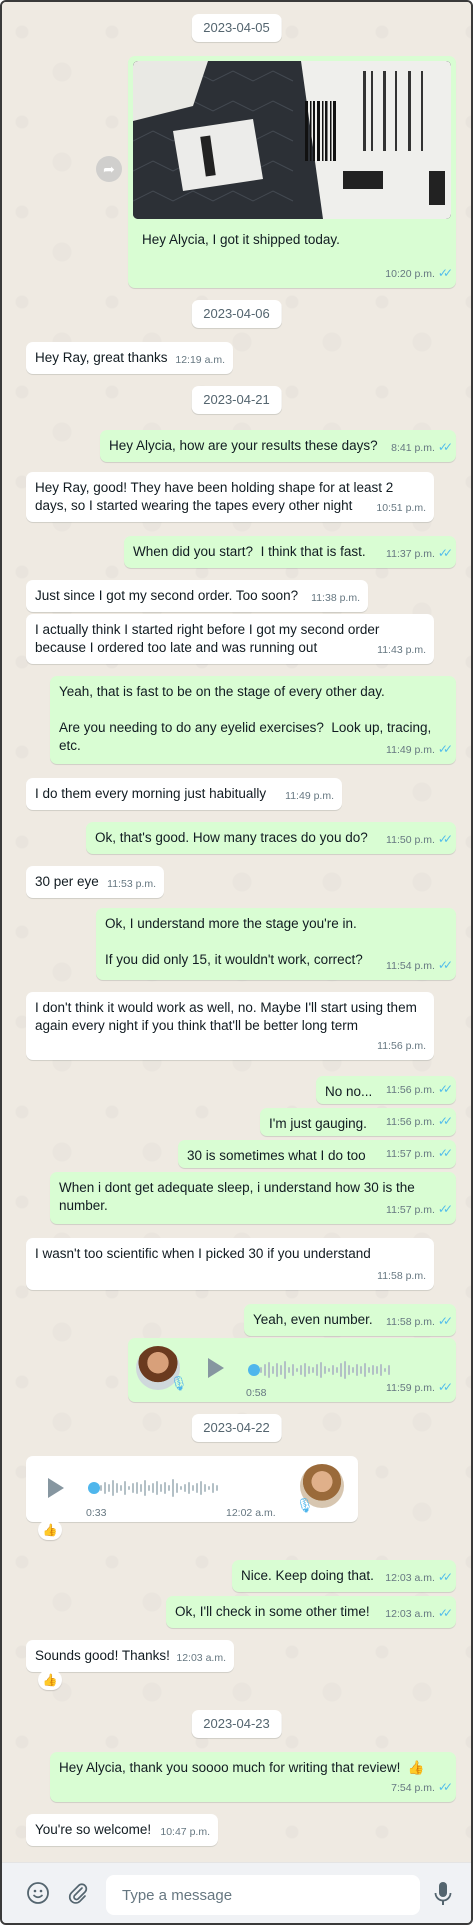 The image size is (473, 1925). Describe the element at coordinates (410, 554) in the screenshot. I see `message-time: 11:37 p.m.` at that location.